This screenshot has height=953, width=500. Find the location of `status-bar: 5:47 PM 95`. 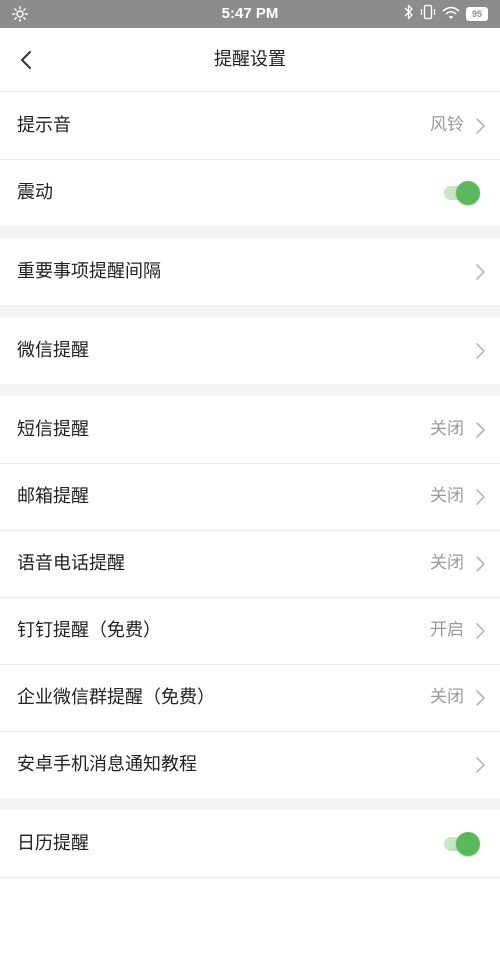

status-bar: 5:47 PM 95 is located at coordinates (250, 14).